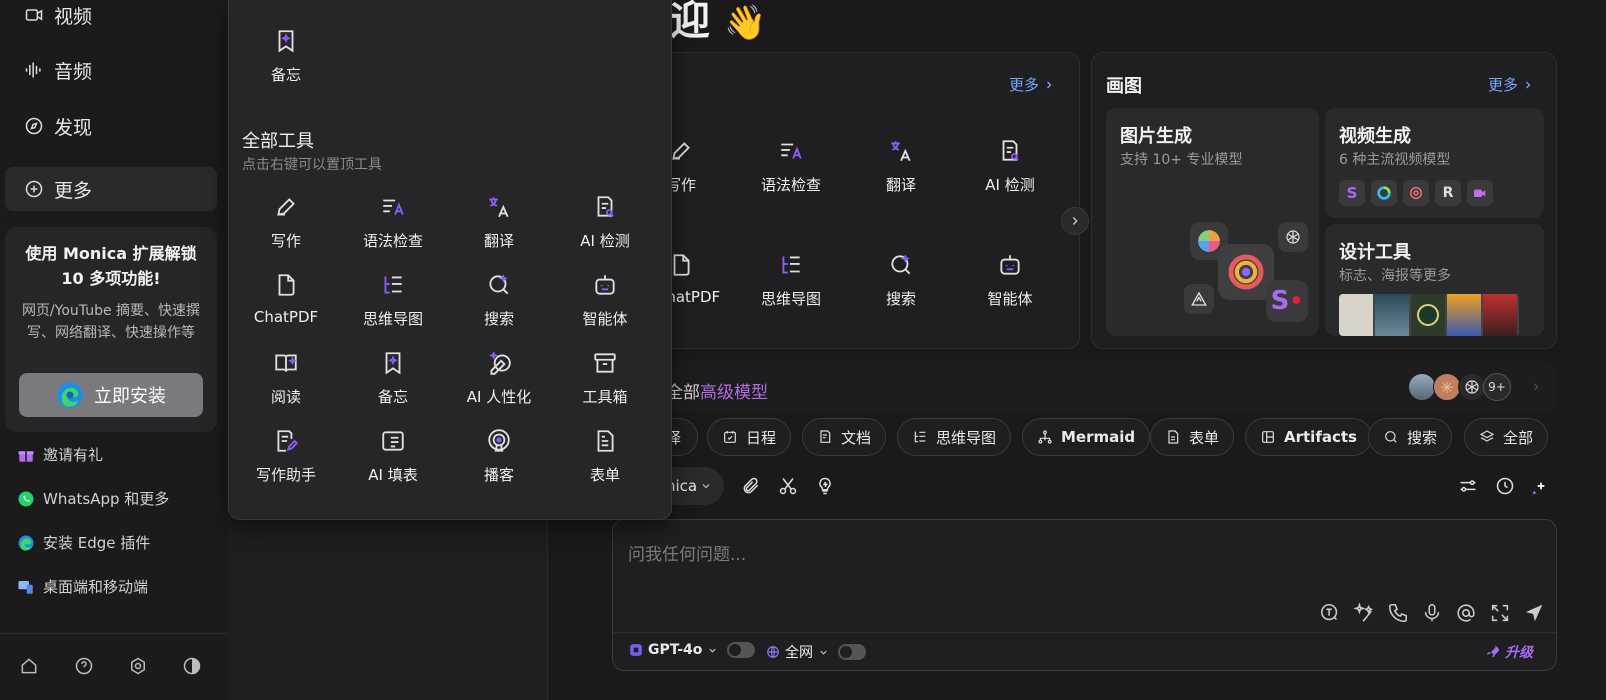  Describe the element at coordinates (60, 454) in the screenshot. I see `link-invite: 邀请有礼` at that location.